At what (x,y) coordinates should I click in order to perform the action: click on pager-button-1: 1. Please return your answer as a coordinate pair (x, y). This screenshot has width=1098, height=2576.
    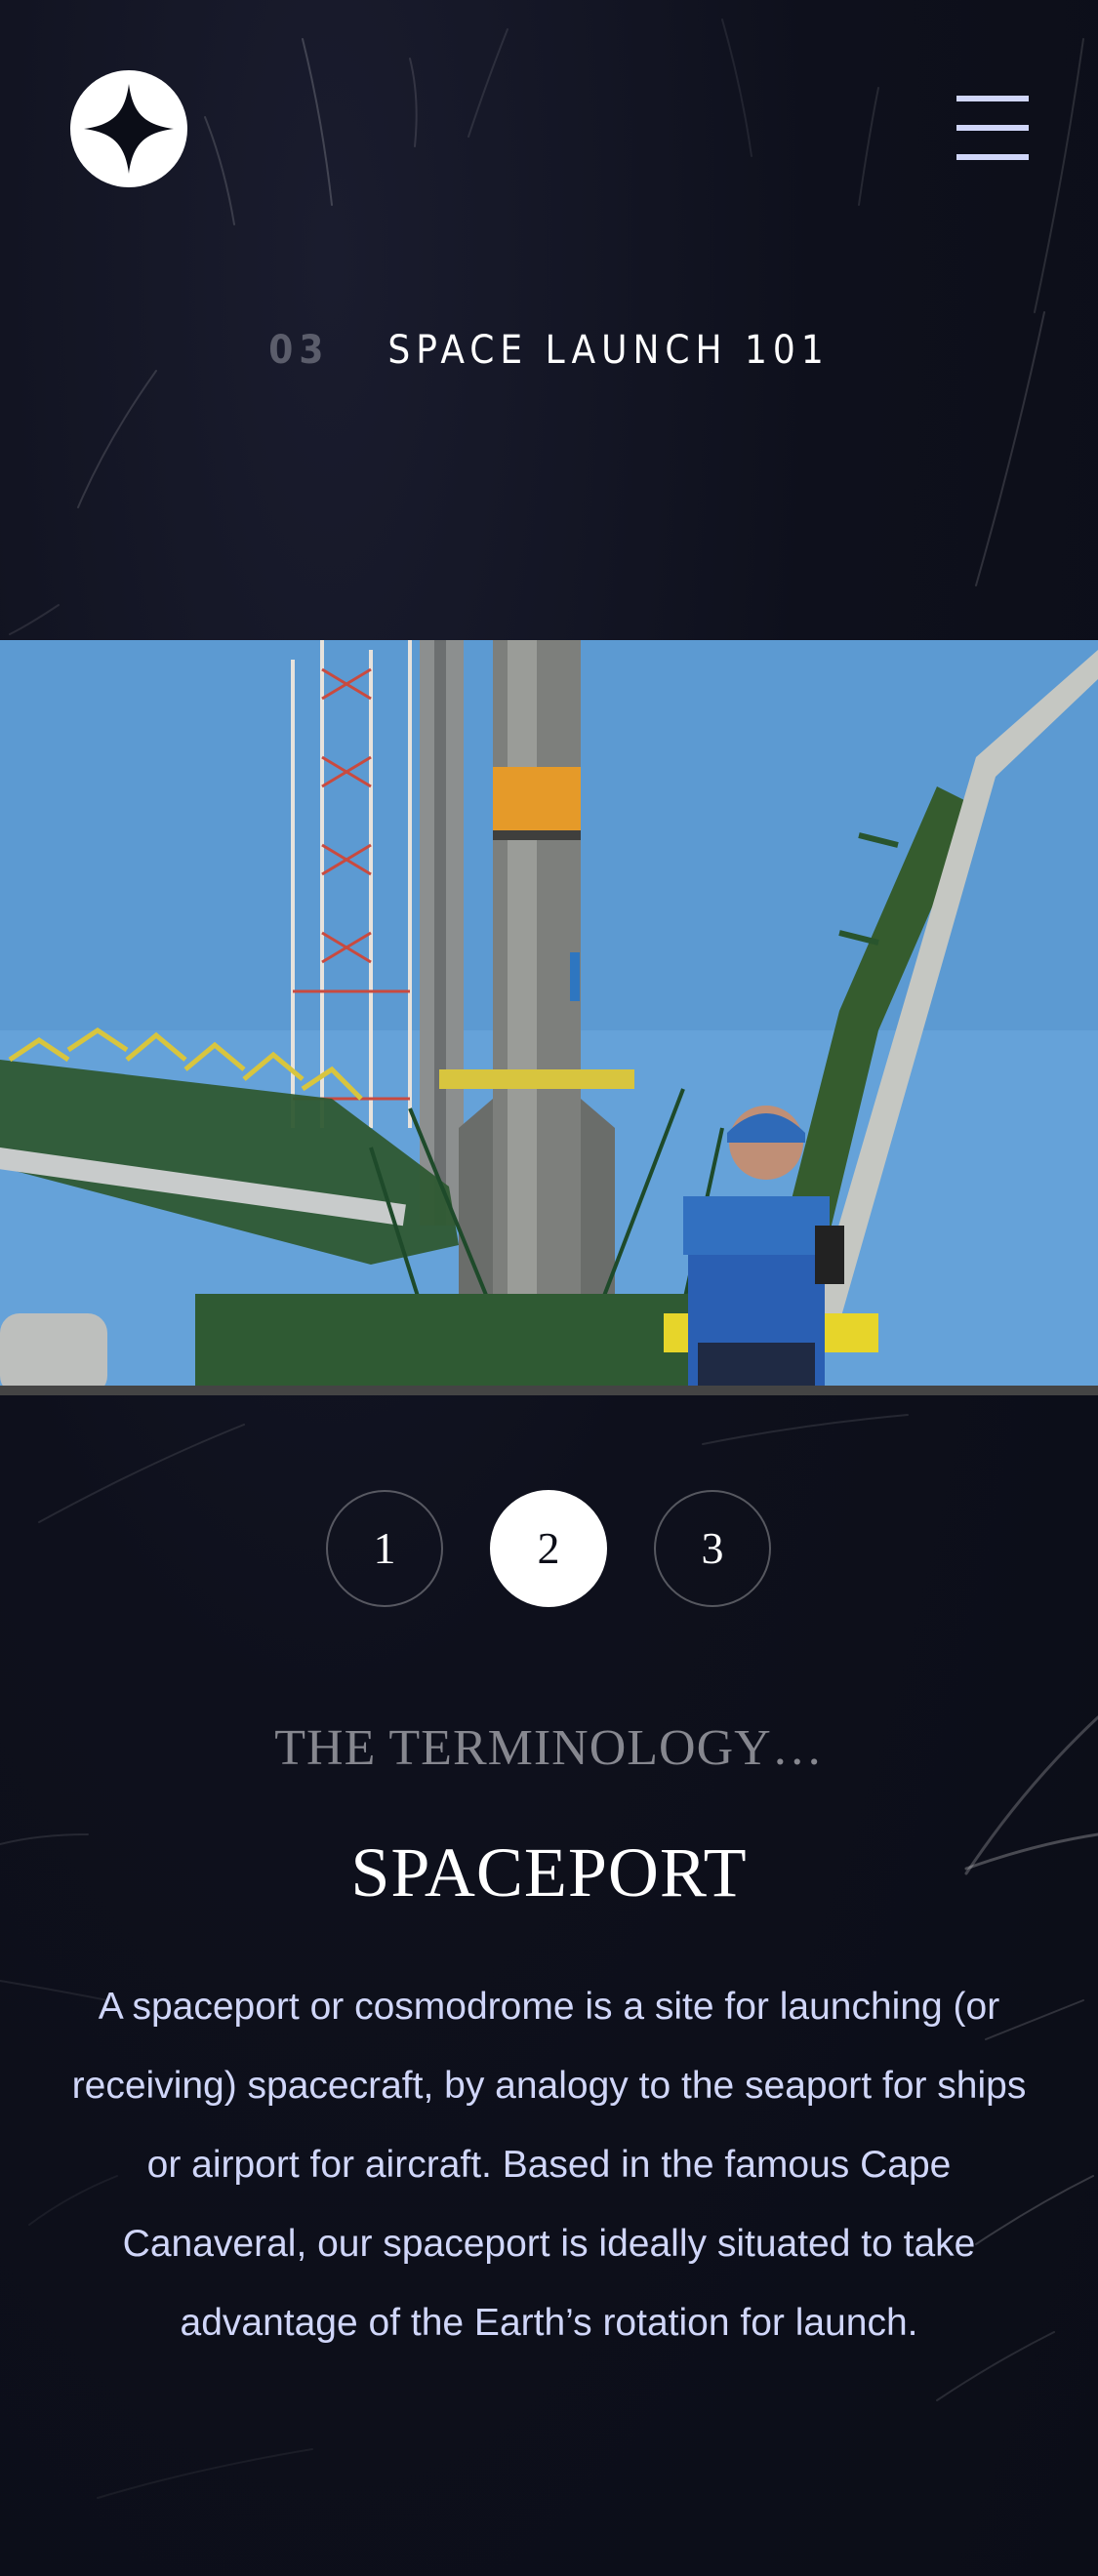
    Looking at the image, I should click on (384, 1548).